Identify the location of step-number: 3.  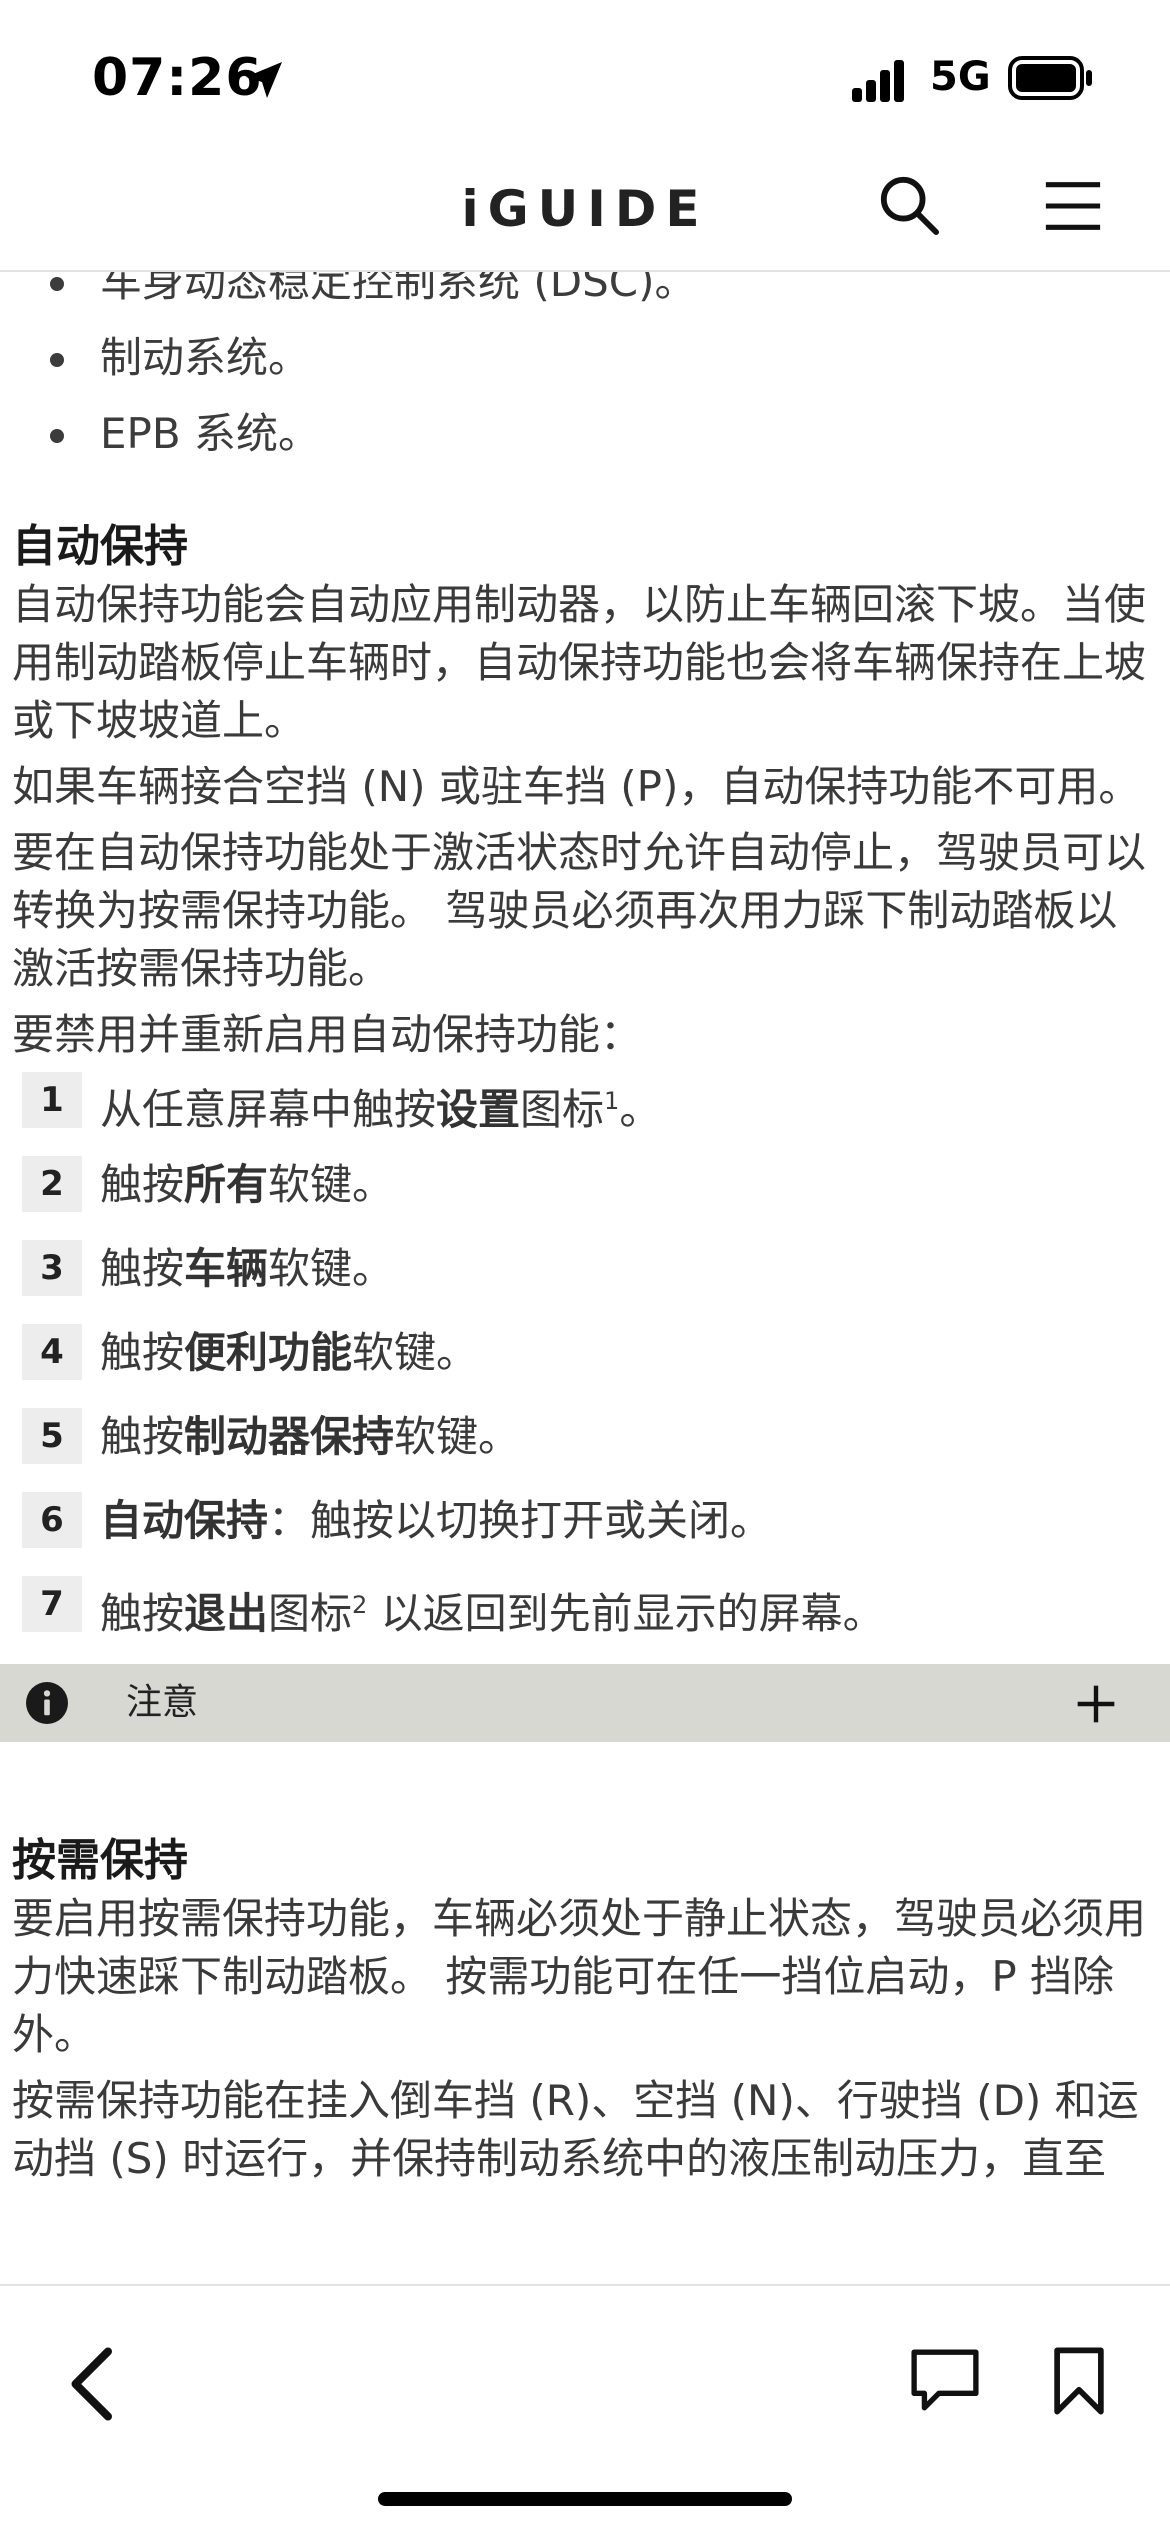
(52, 1268).